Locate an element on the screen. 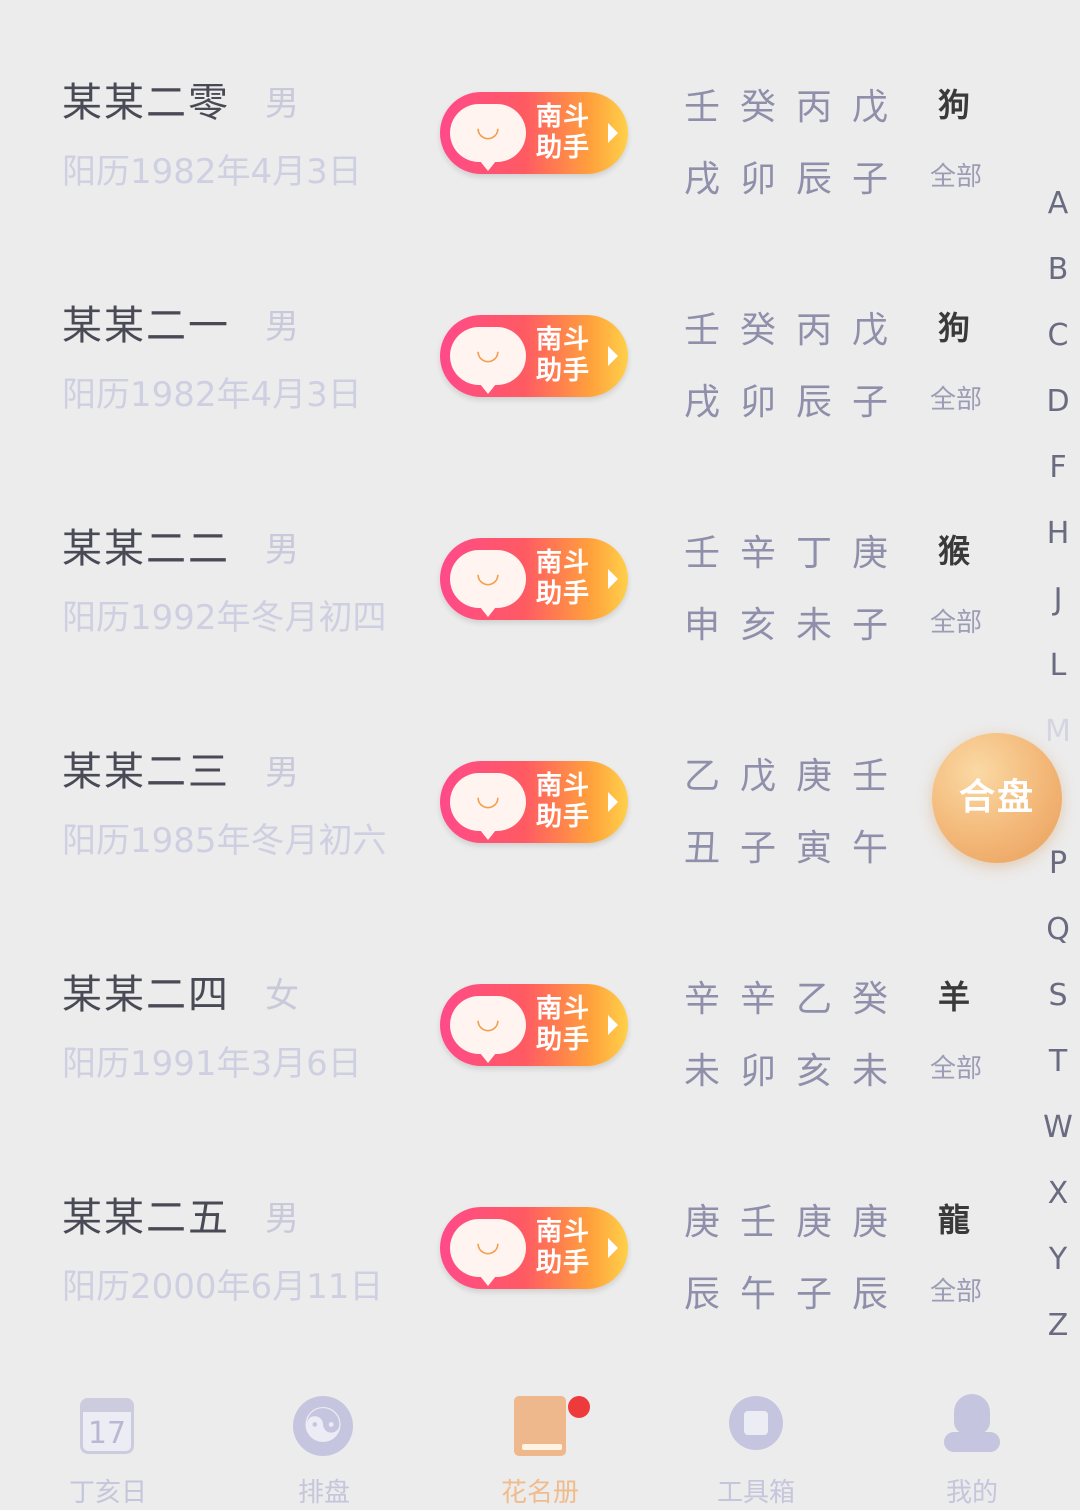  contact-name: 某某二零 is located at coordinates (146, 103).